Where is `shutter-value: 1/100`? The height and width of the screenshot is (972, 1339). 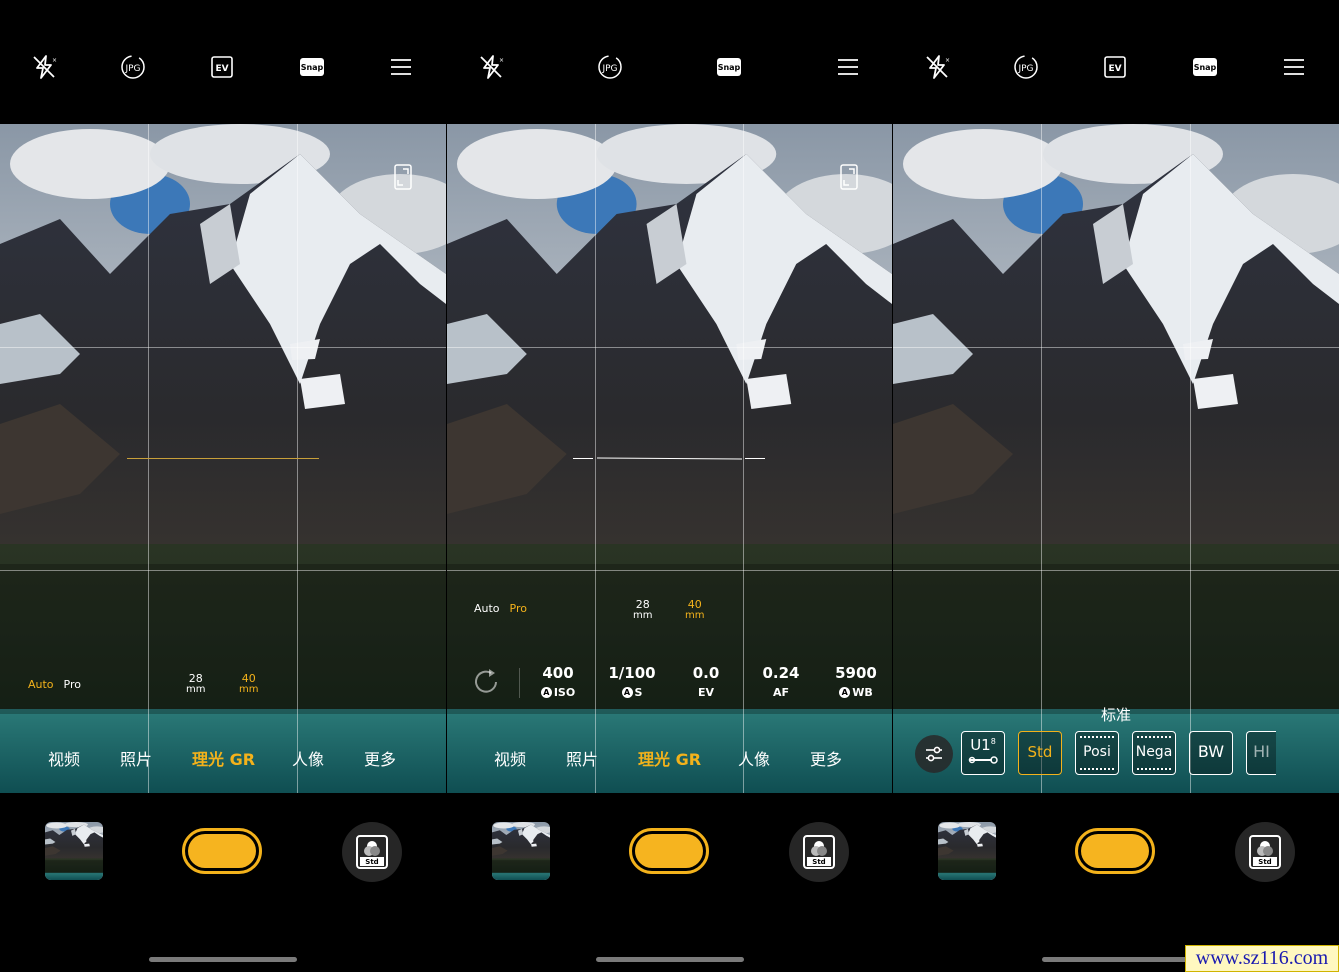
shutter-value: 1/100 is located at coordinates (632, 673).